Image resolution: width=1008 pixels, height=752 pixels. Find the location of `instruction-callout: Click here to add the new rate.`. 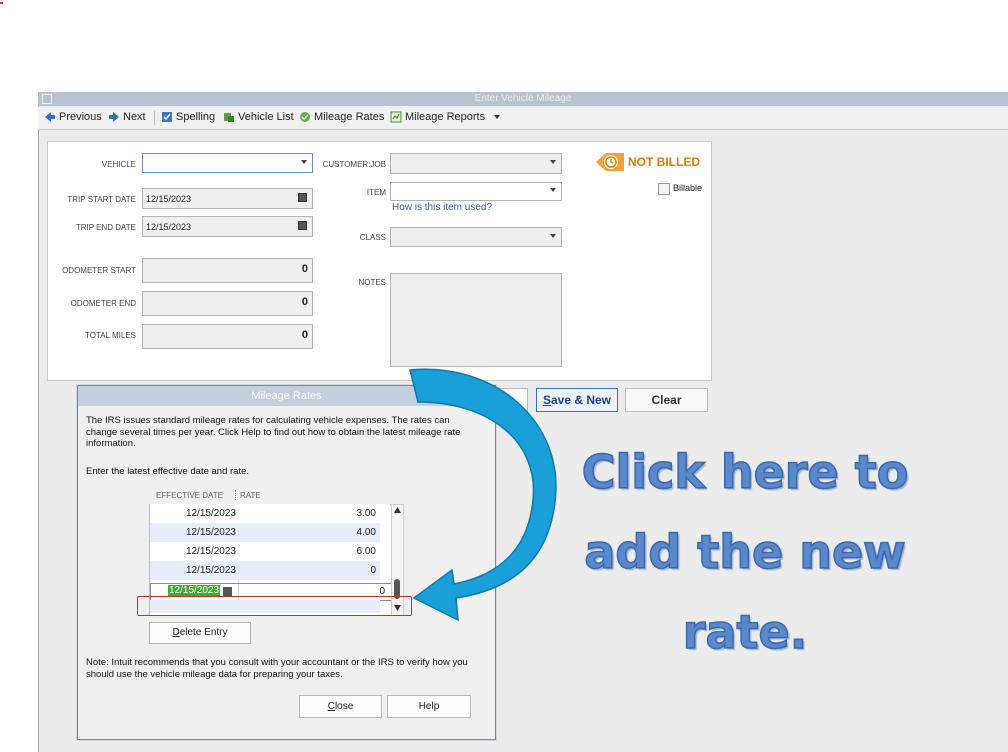

instruction-callout: Click here to add the new rate. is located at coordinates (745, 552).